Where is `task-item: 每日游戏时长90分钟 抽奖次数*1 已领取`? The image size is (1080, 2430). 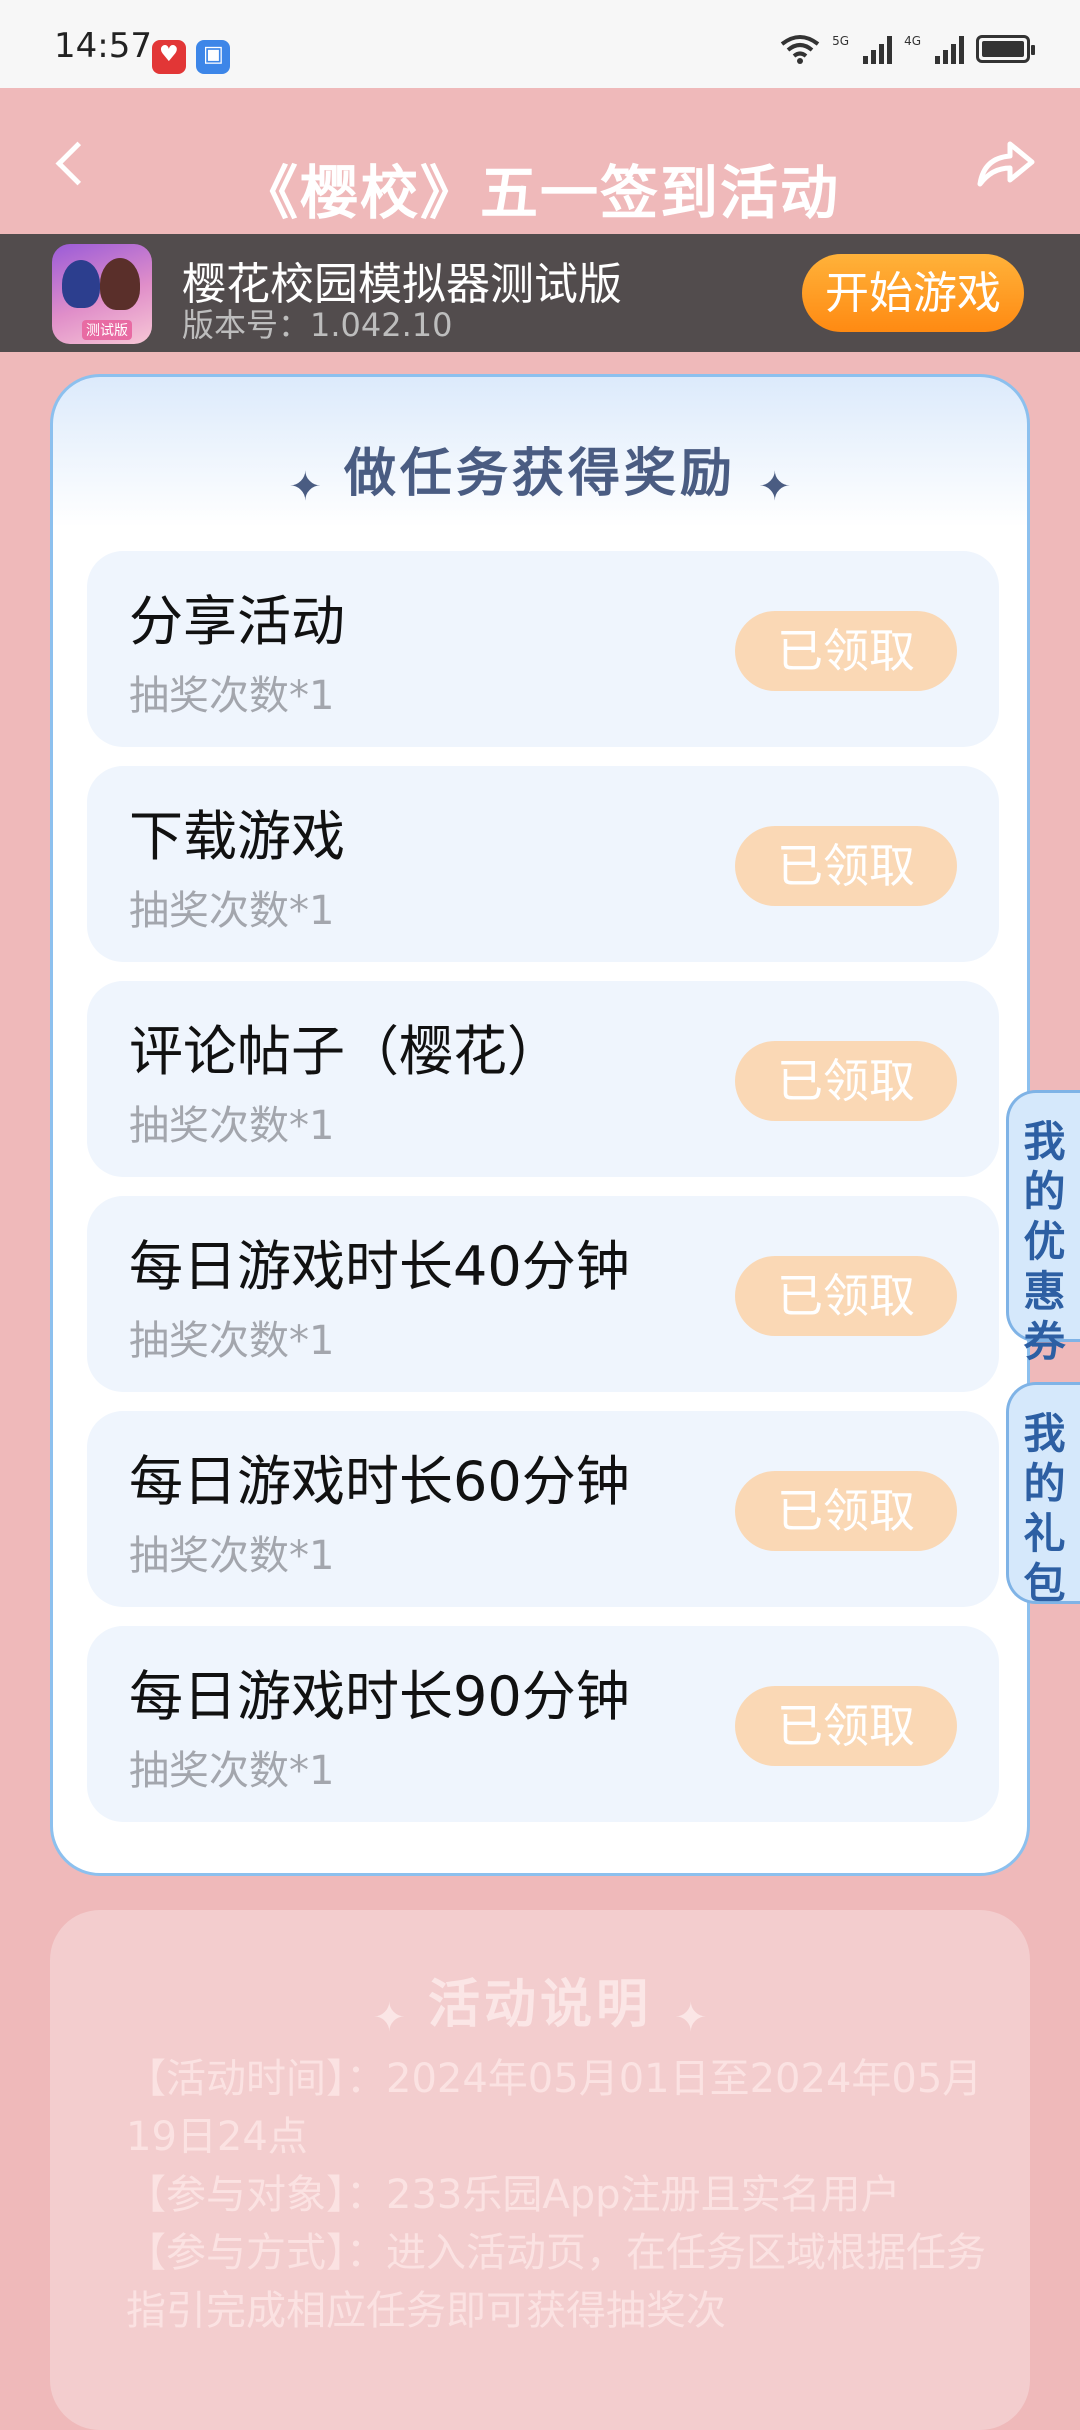
task-item: 每日游戏时长90分钟 抽奖次数*1 已领取 is located at coordinates (543, 1724).